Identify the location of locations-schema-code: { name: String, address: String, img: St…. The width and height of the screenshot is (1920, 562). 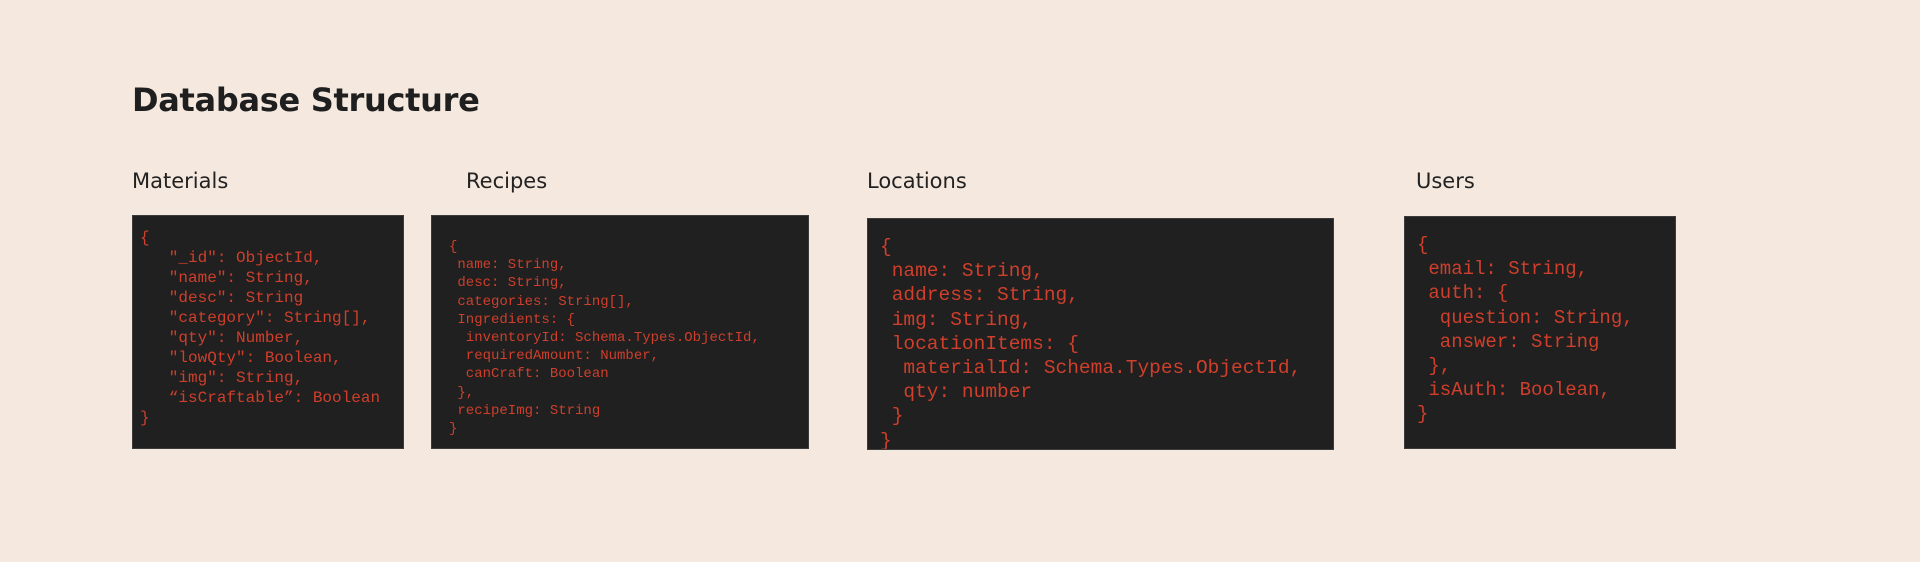
(1091, 343).